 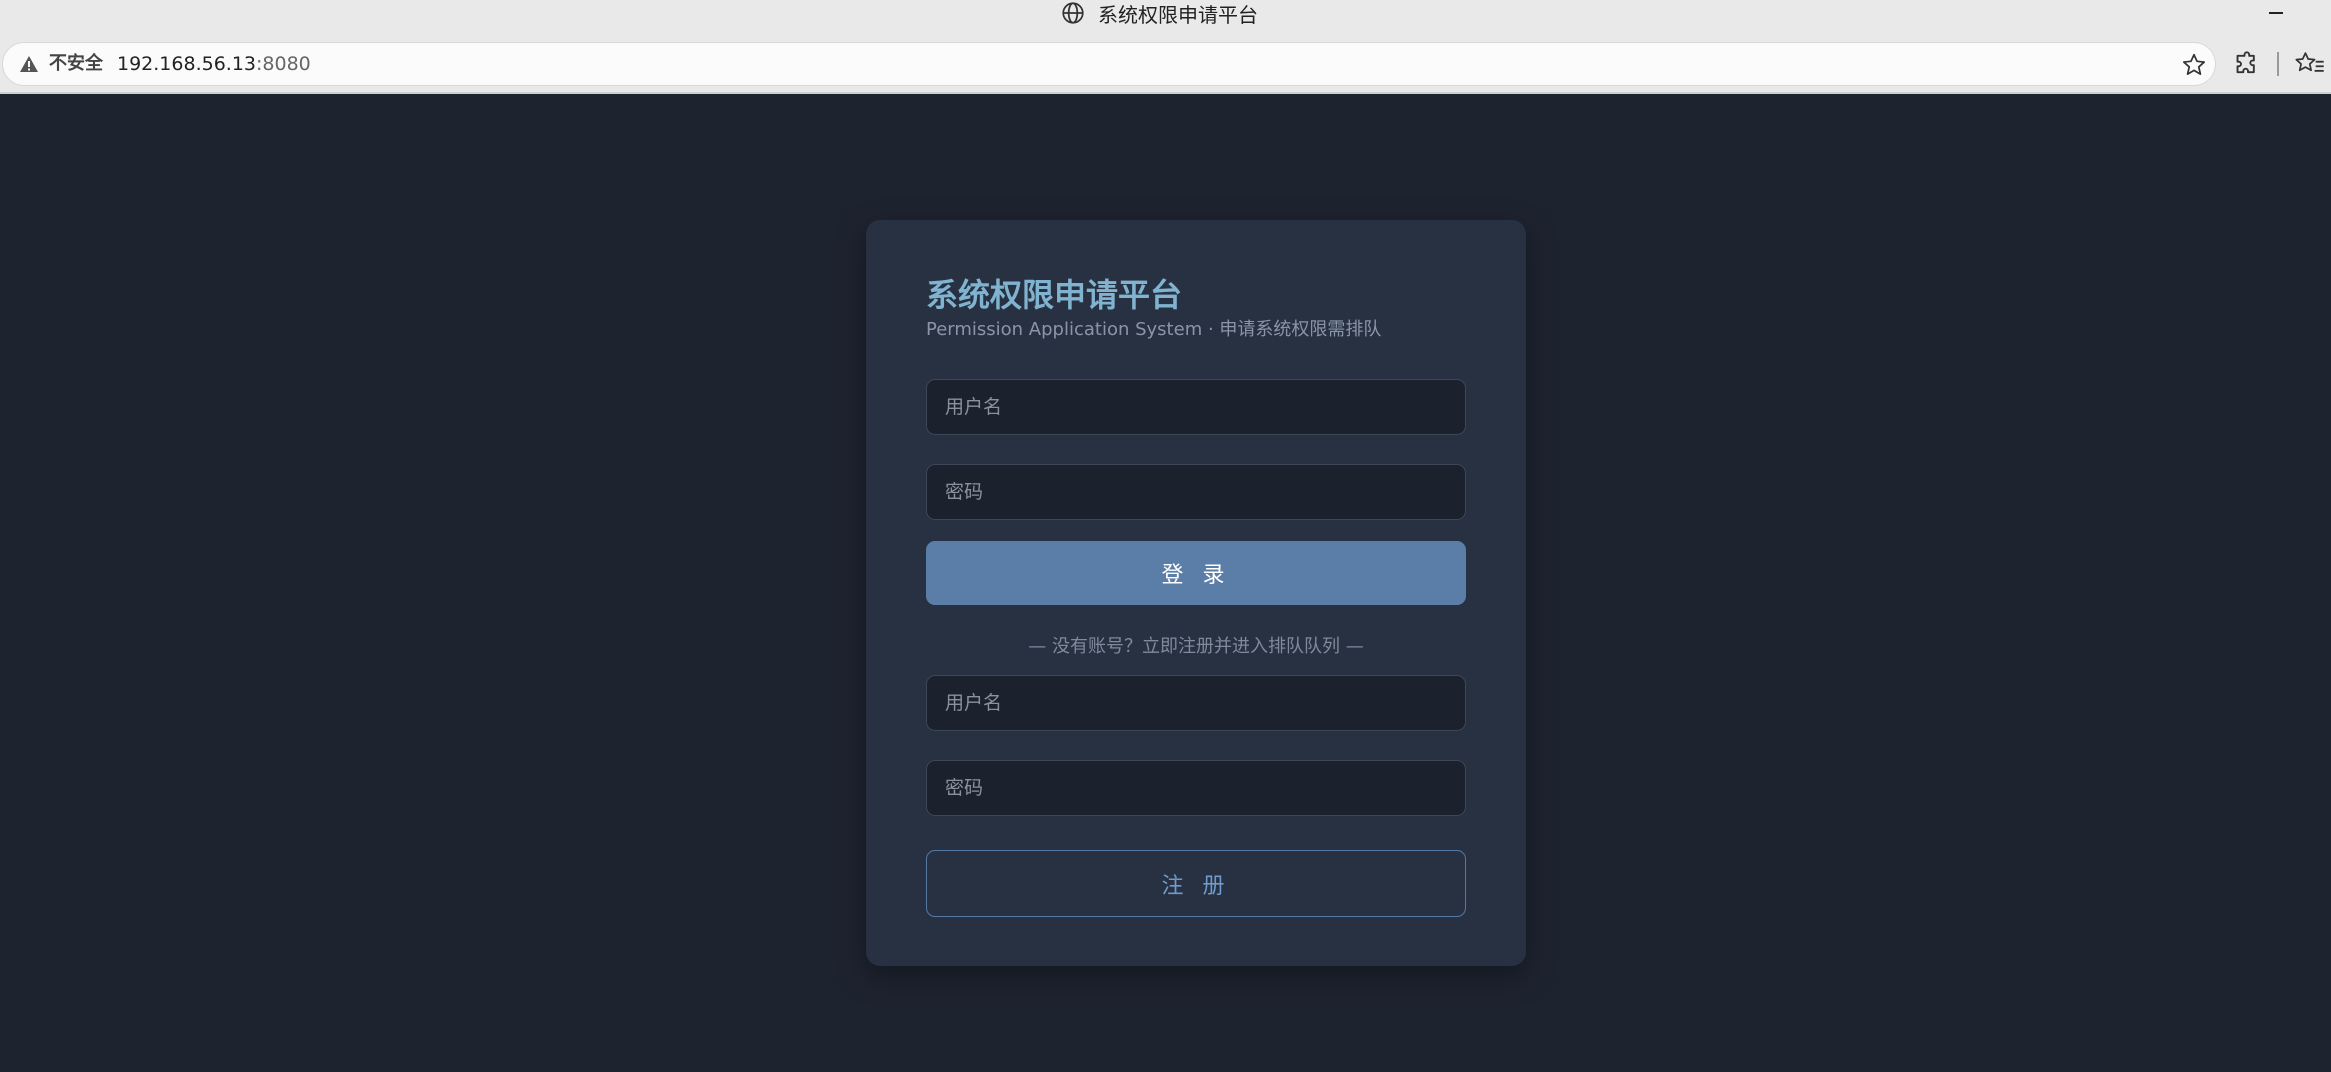 I want to click on security-status-label: 不安全, so click(x=76, y=64).